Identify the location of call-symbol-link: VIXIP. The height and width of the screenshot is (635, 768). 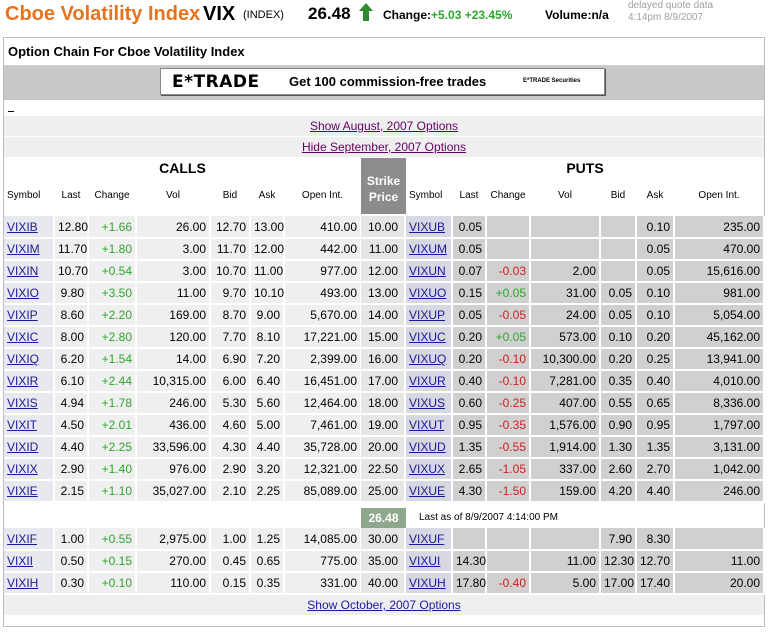
(22, 315).